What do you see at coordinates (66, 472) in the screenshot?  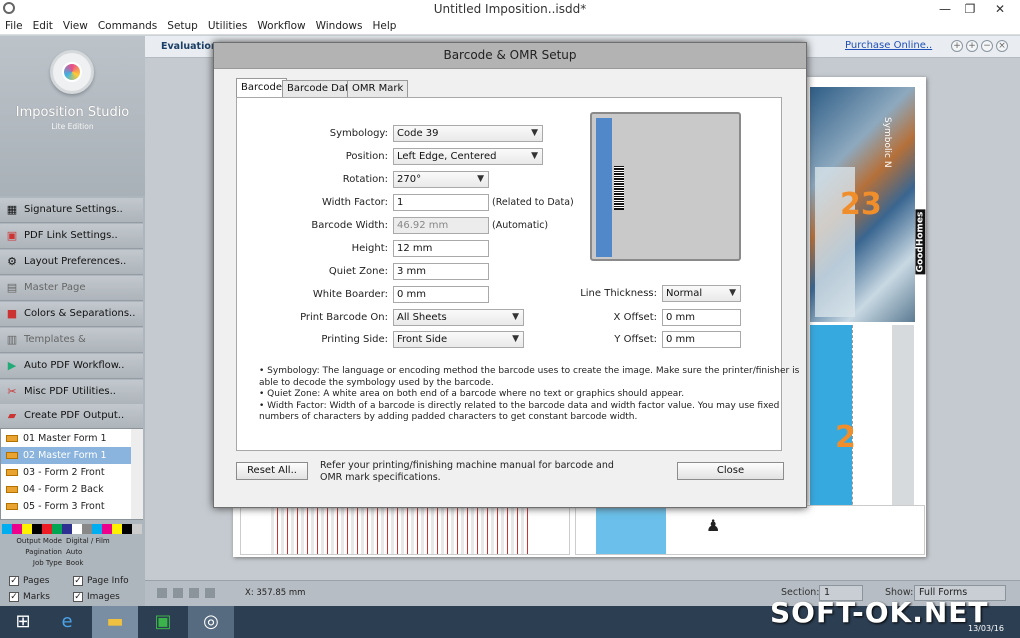 I see `form-item: 03 - Form 2 Front` at bounding box center [66, 472].